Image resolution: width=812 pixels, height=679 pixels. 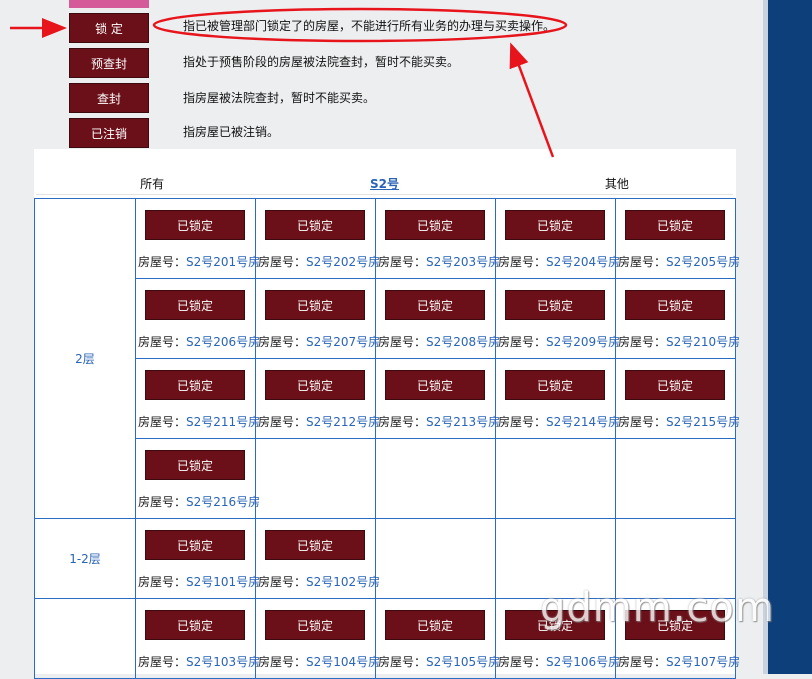 What do you see at coordinates (223, 422) in the screenshot?
I see `room-number-link: S2号211号房` at bounding box center [223, 422].